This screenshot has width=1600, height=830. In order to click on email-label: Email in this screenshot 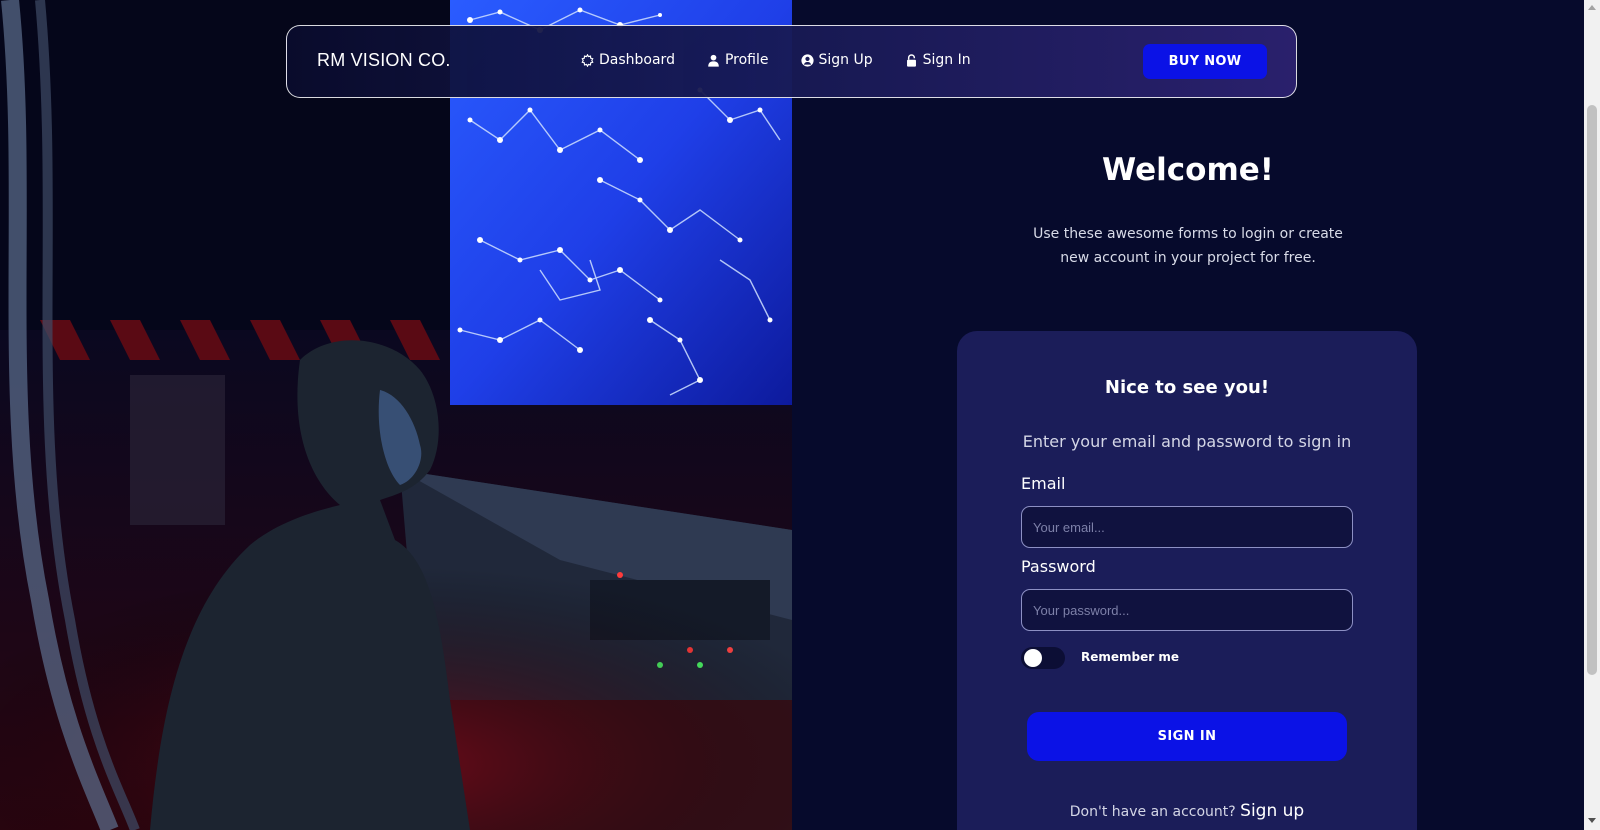, I will do `click(1043, 483)`.